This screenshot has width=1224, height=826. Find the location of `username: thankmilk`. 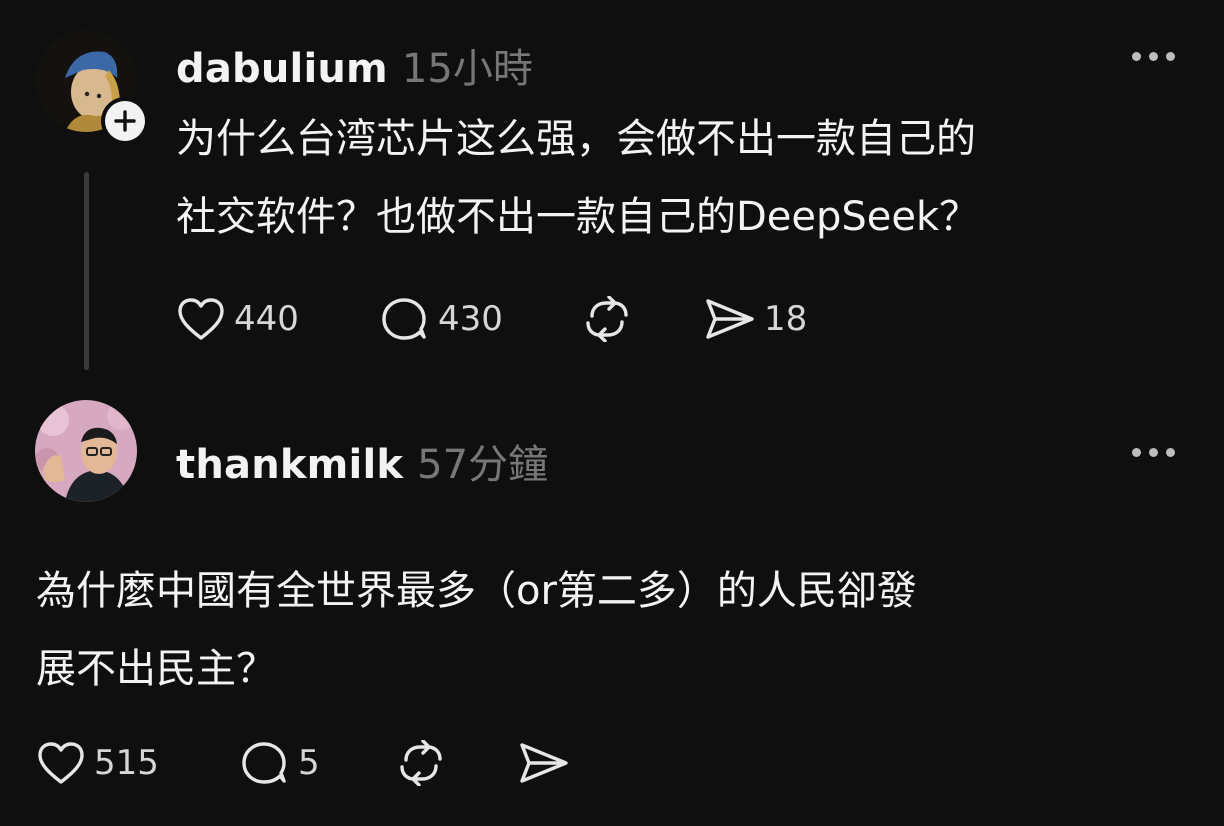

username: thankmilk is located at coordinates (289, 465).